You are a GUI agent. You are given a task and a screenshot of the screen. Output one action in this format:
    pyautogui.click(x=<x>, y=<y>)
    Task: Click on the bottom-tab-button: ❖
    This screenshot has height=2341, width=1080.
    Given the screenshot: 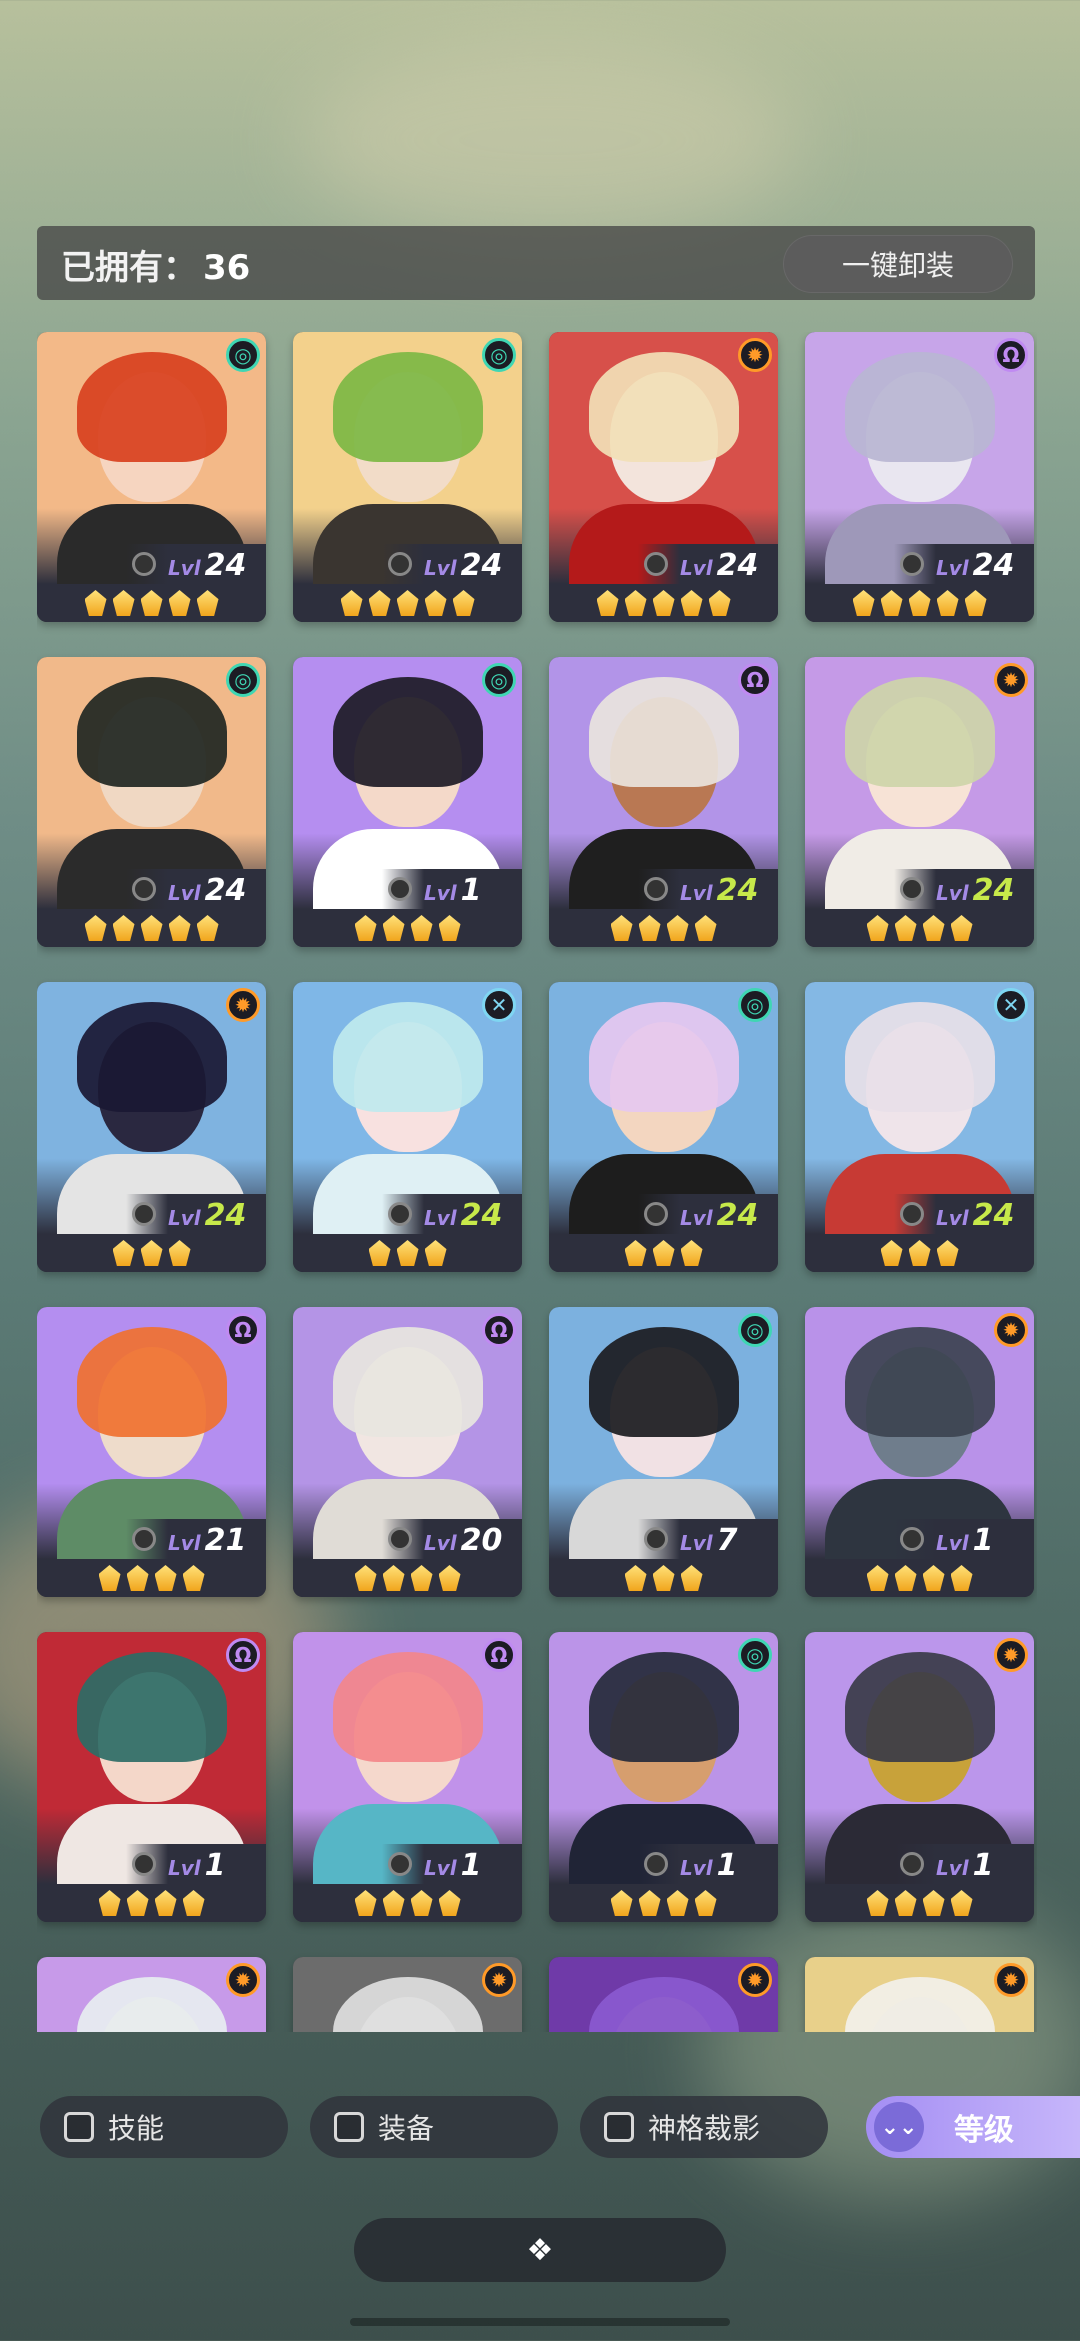 What is the action you would take?
    pyautogui.click(x=540, y=2250)
    